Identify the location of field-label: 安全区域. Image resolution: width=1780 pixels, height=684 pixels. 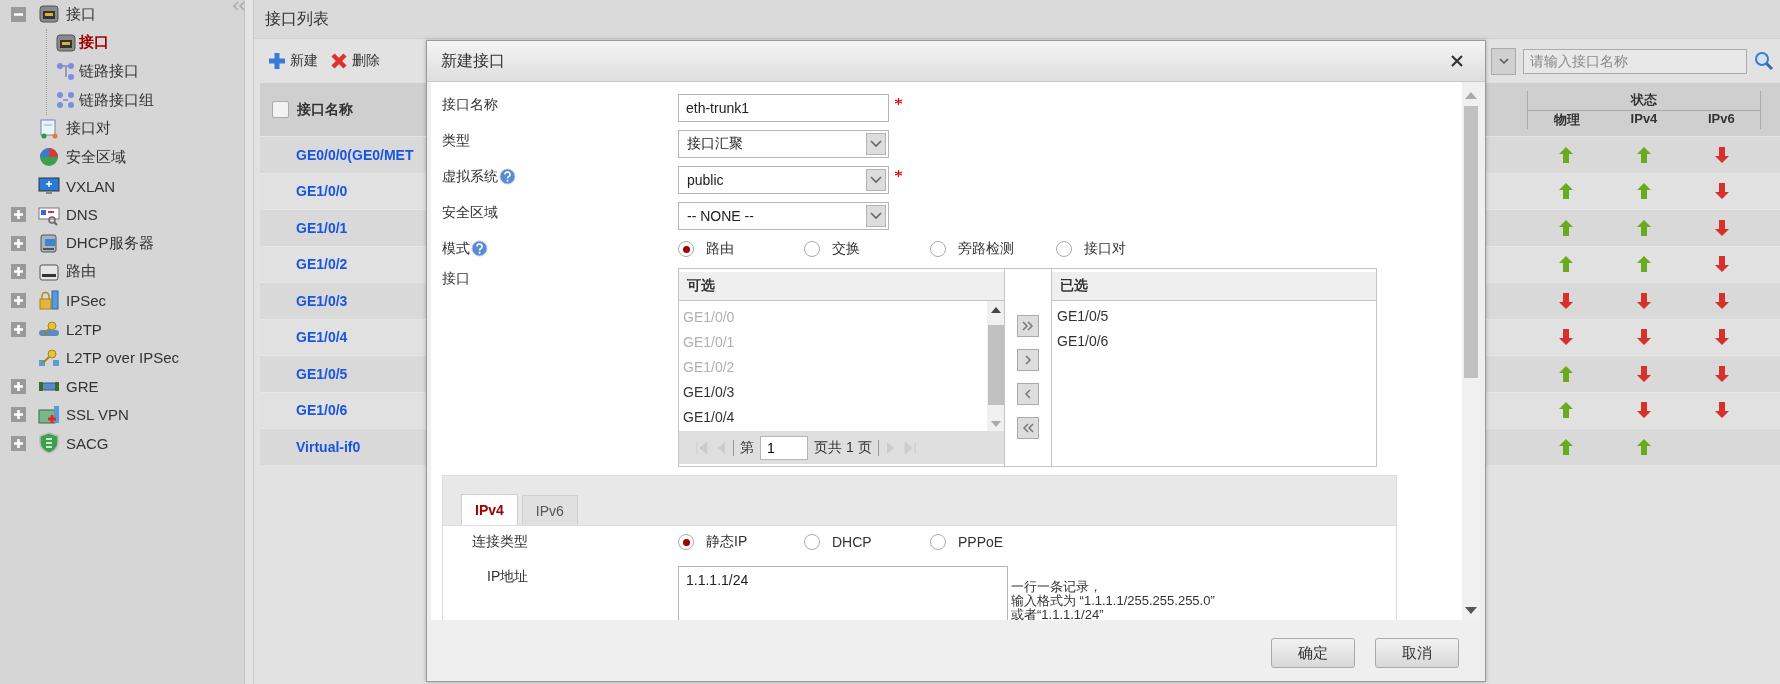
(470, 213).